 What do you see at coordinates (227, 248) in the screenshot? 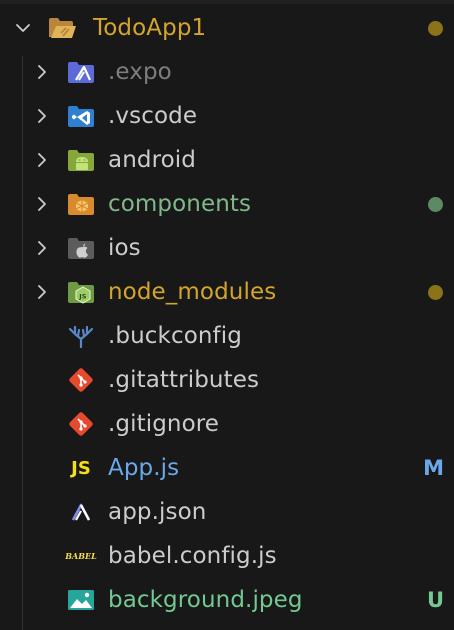
I see `tree-item-ios: ios` at bounding box center [227, 248].